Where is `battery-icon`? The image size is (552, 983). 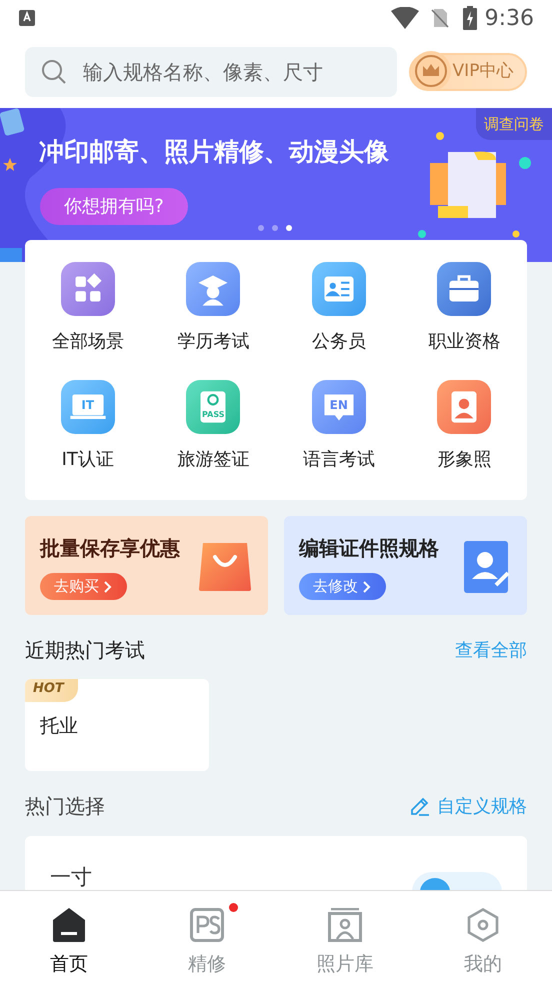 battery-icon is located at coordinates (469, 18).